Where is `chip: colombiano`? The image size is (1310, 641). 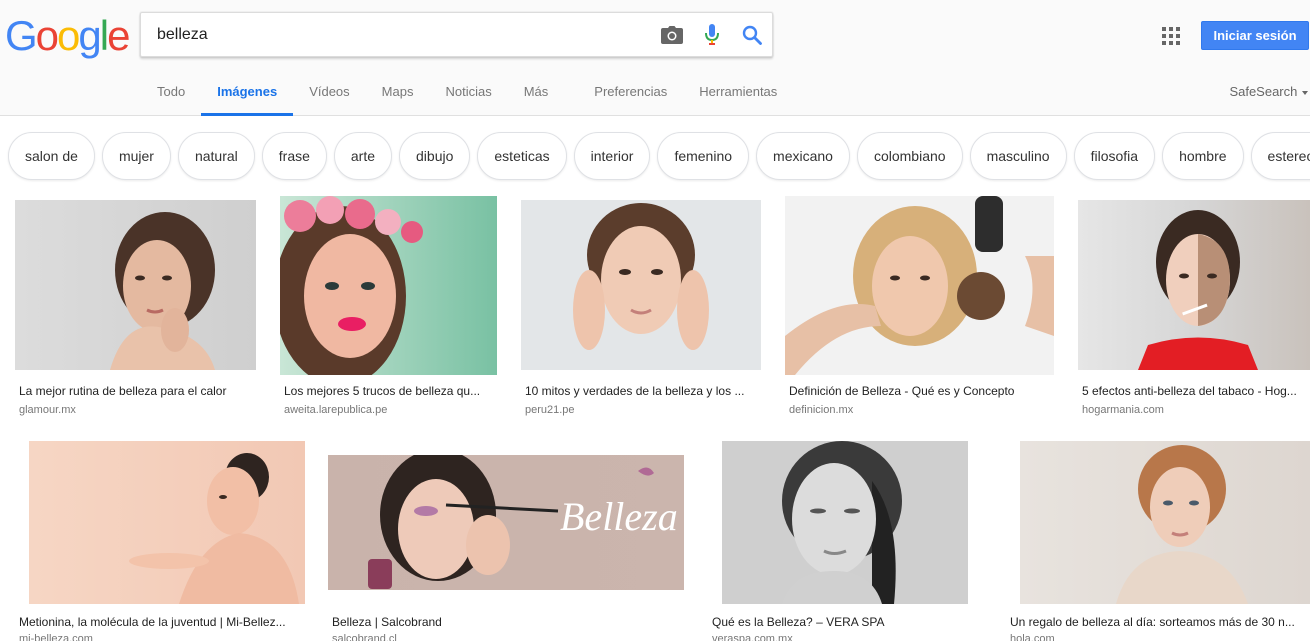 chip: colombiano is located at coordinates (909, 156).